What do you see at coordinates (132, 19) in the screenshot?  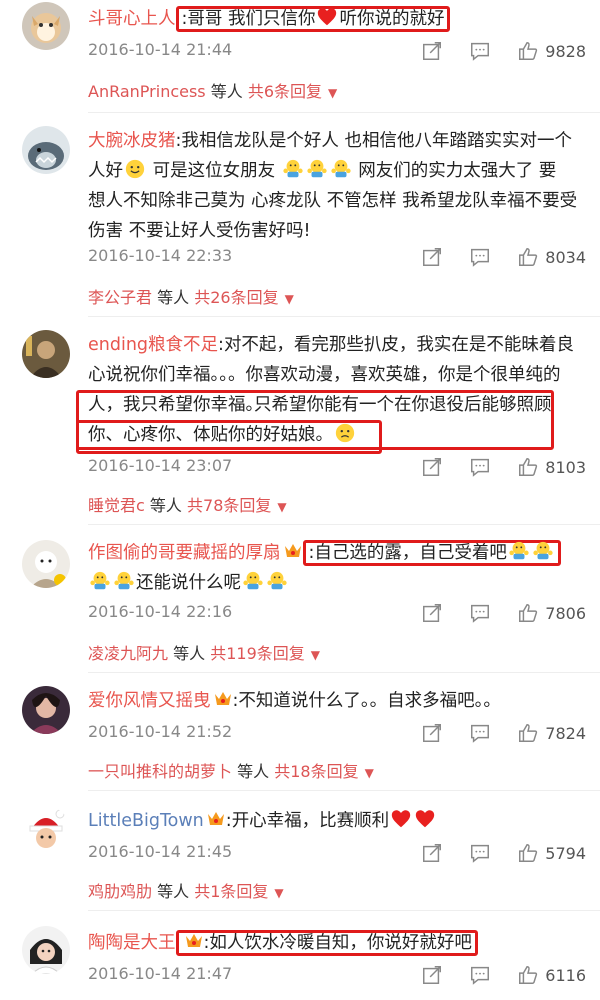 I see `username: 斗哥心上人` at bounding box center [132, 19].